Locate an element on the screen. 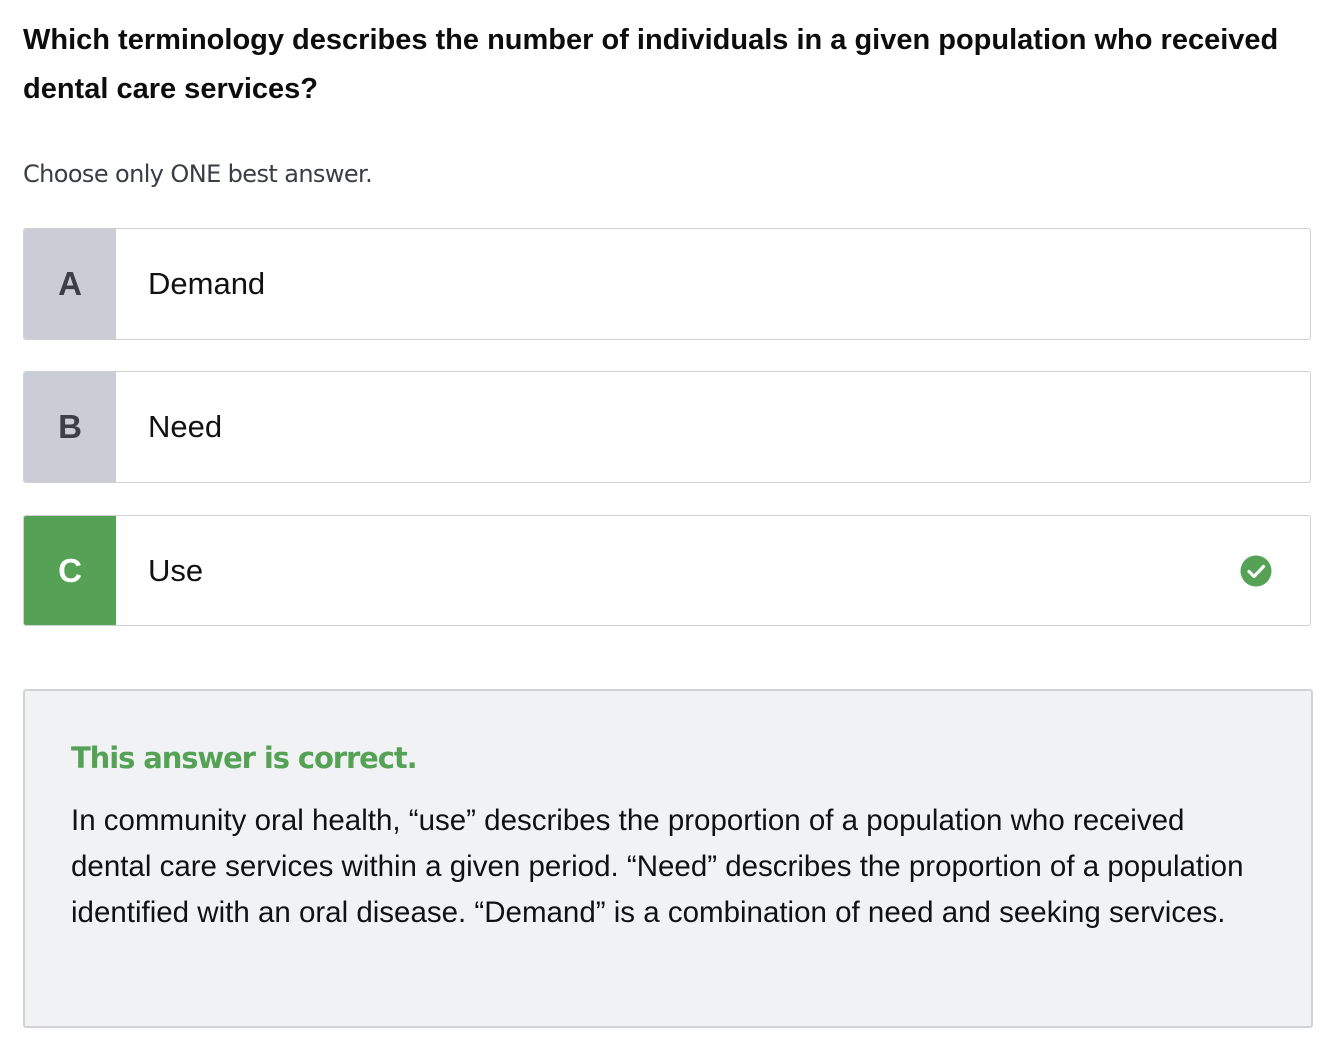 This screenshot has width=1334, height=1058. feedback-title: This answer is correct. is located at coordinates (244, 758).